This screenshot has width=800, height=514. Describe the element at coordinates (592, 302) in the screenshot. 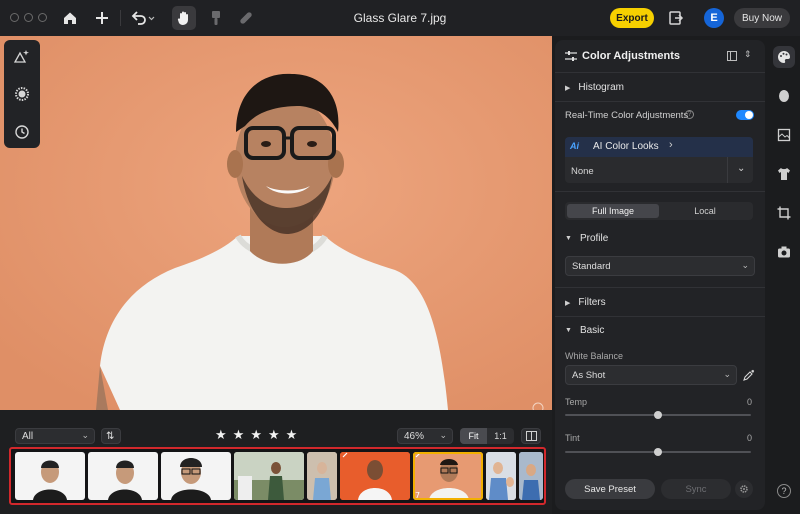

I see `filters-label: Filters` at that location.